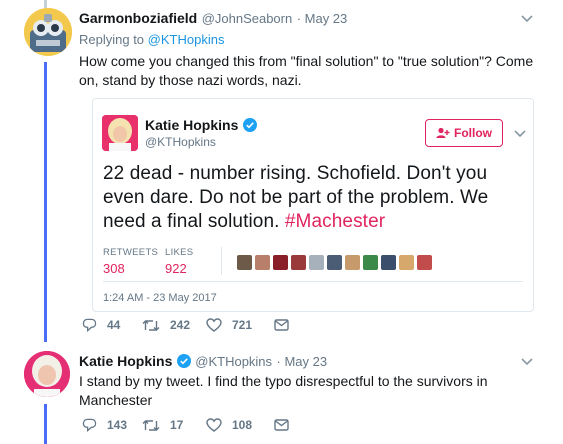  What do you see at coordinates (114, 268) in the screenshot?
I see `retweets-count: 308` at bounding box center [114, 268].